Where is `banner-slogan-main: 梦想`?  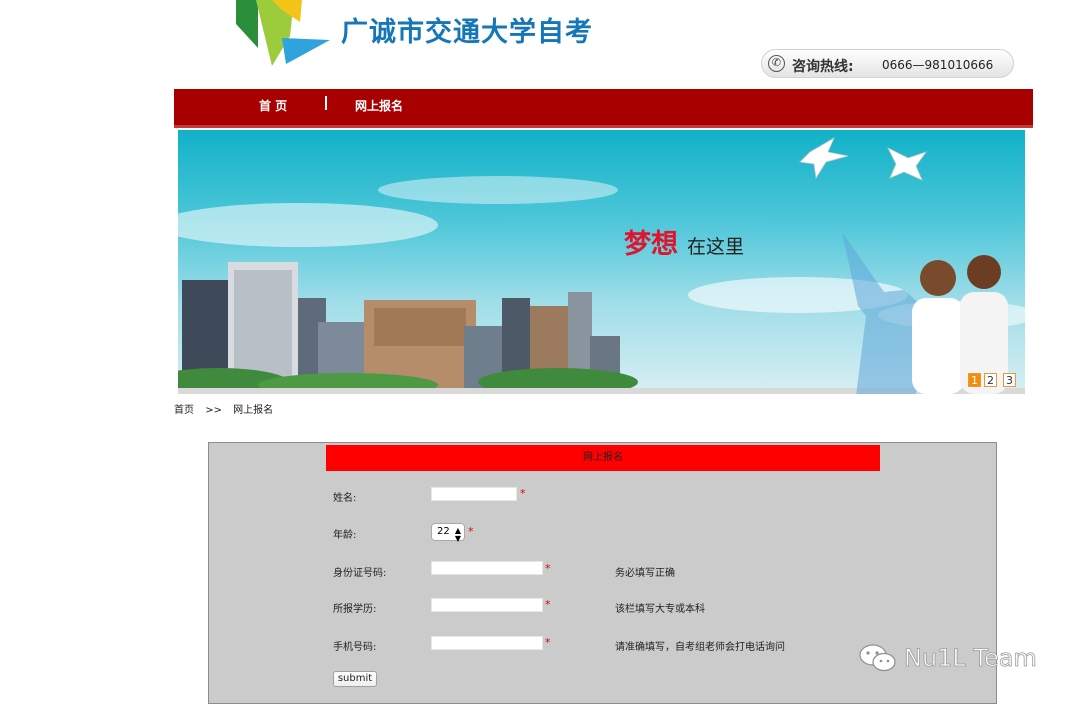
banner-slogan-main: 梦想 is located at coordinates (651, 244).